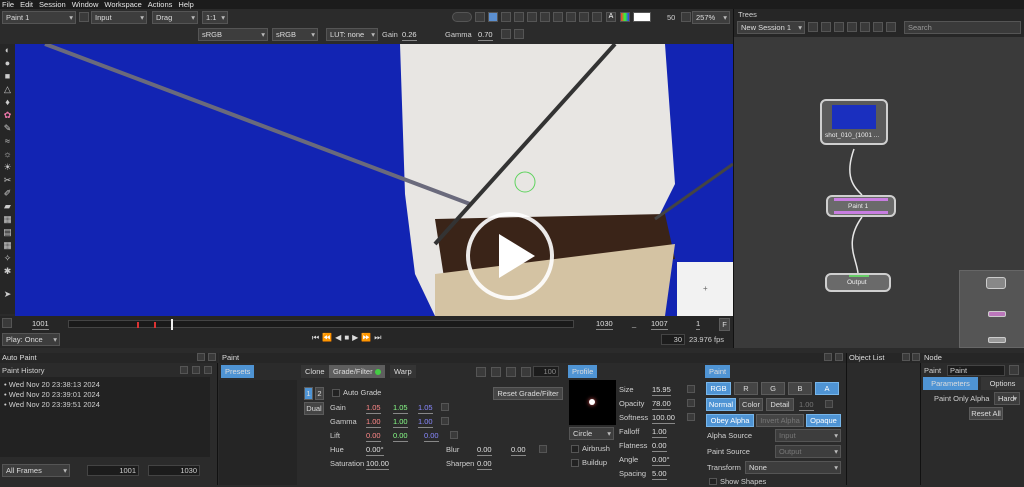 This screenshot has width=1024, height=487. I want to click on timeline-current: 1030, so click(604, 324).